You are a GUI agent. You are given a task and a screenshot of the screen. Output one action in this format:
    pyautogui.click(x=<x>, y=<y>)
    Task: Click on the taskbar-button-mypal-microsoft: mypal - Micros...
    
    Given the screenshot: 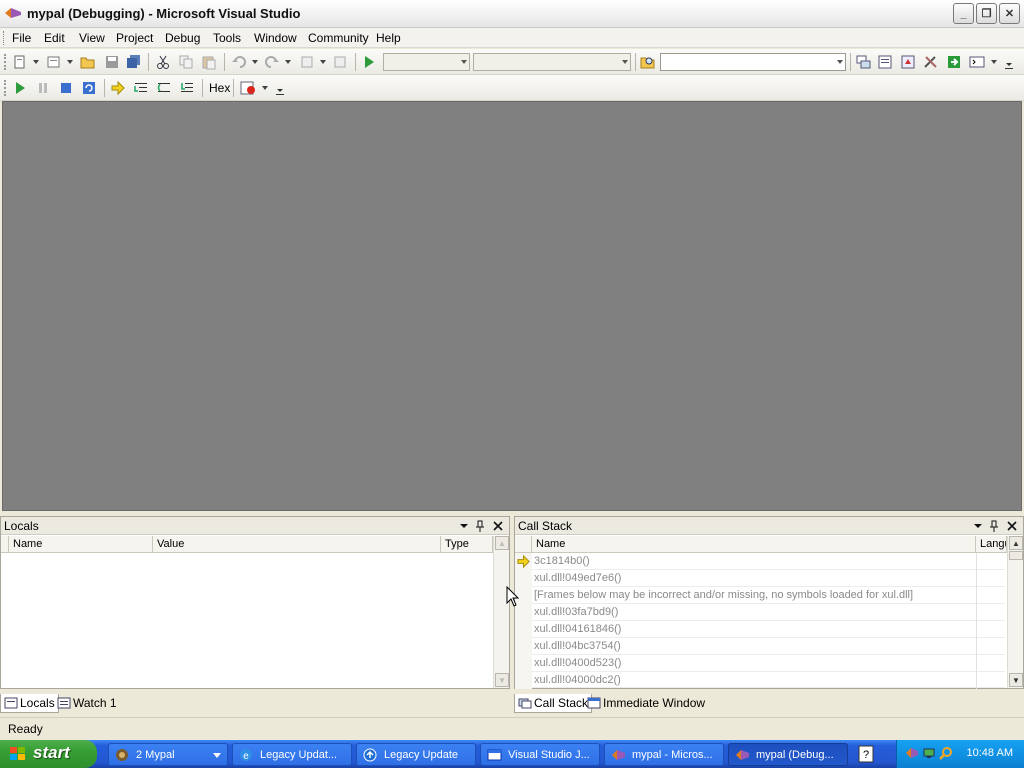 What is the action you would take?
    pyautogui.click(x=664, y=754)
    